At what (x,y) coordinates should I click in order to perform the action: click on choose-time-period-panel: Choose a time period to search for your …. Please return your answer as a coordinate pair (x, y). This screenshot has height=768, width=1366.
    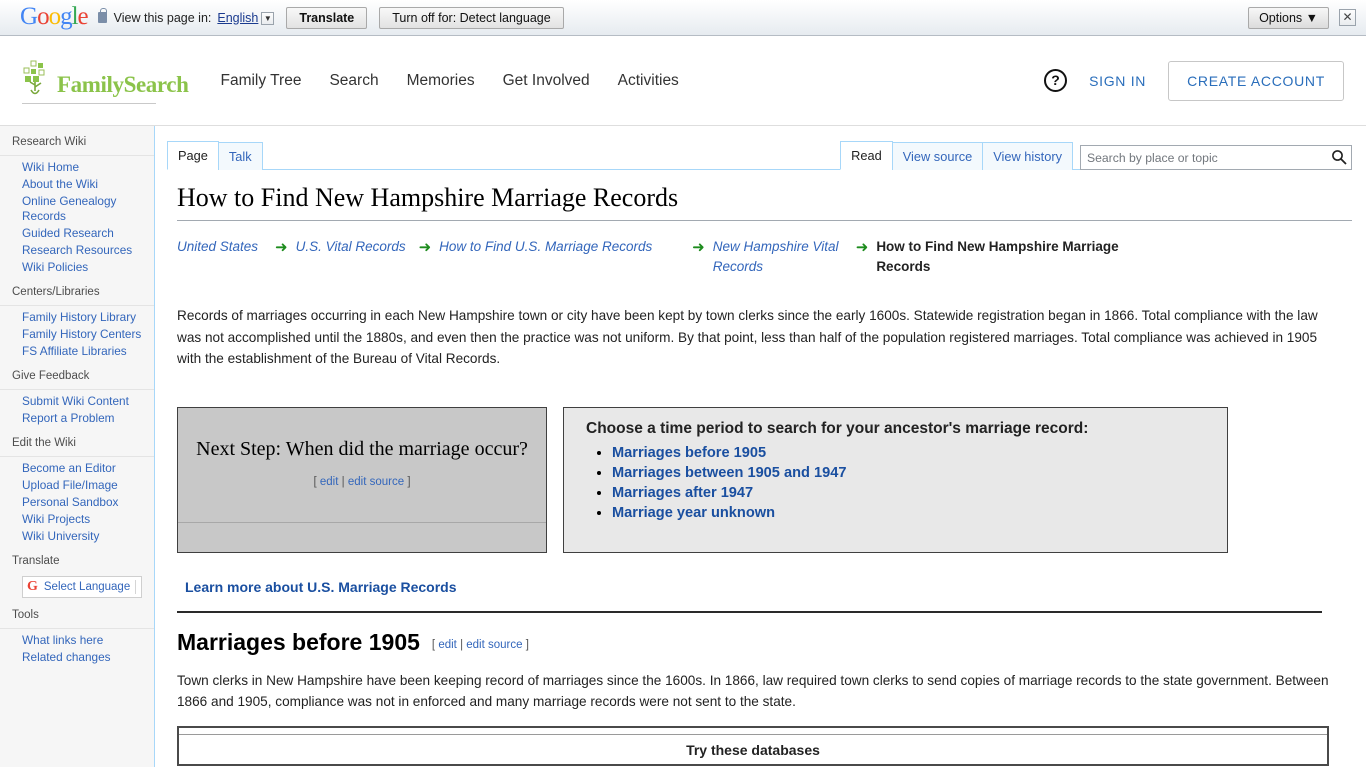
    Looking at the image, I should click on (895, 479).